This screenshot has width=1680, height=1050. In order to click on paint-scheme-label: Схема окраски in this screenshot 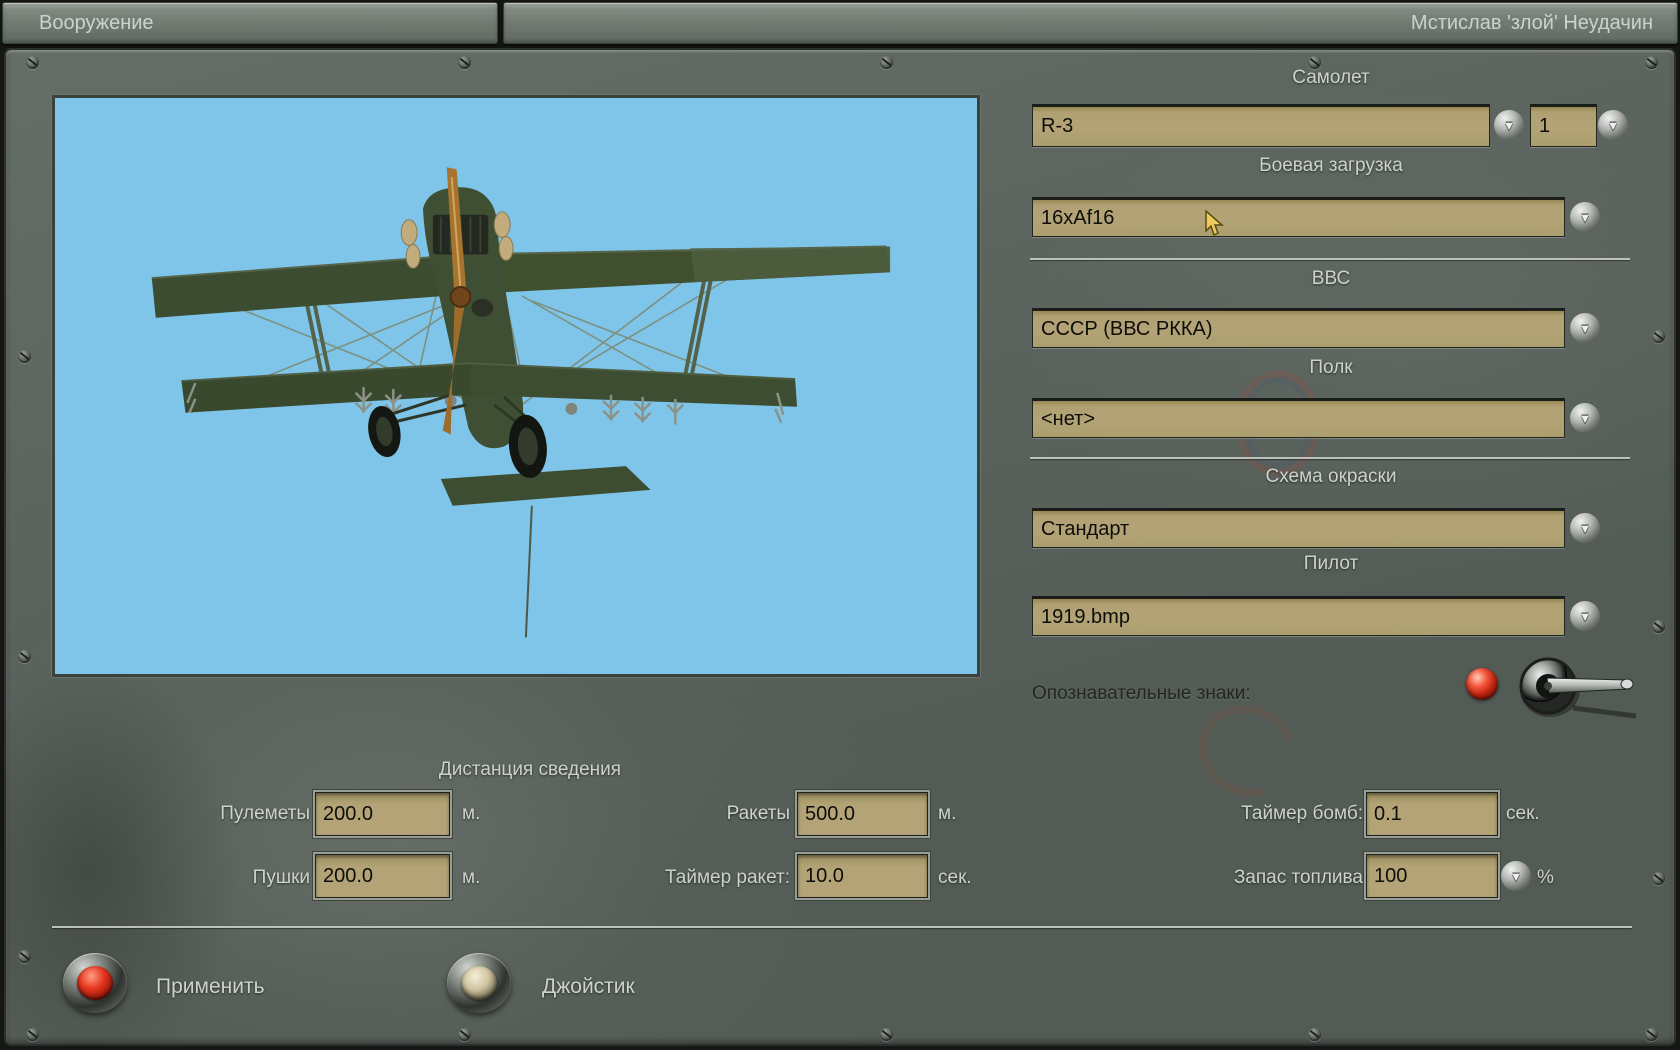, I will do `click(1331, 476)`.